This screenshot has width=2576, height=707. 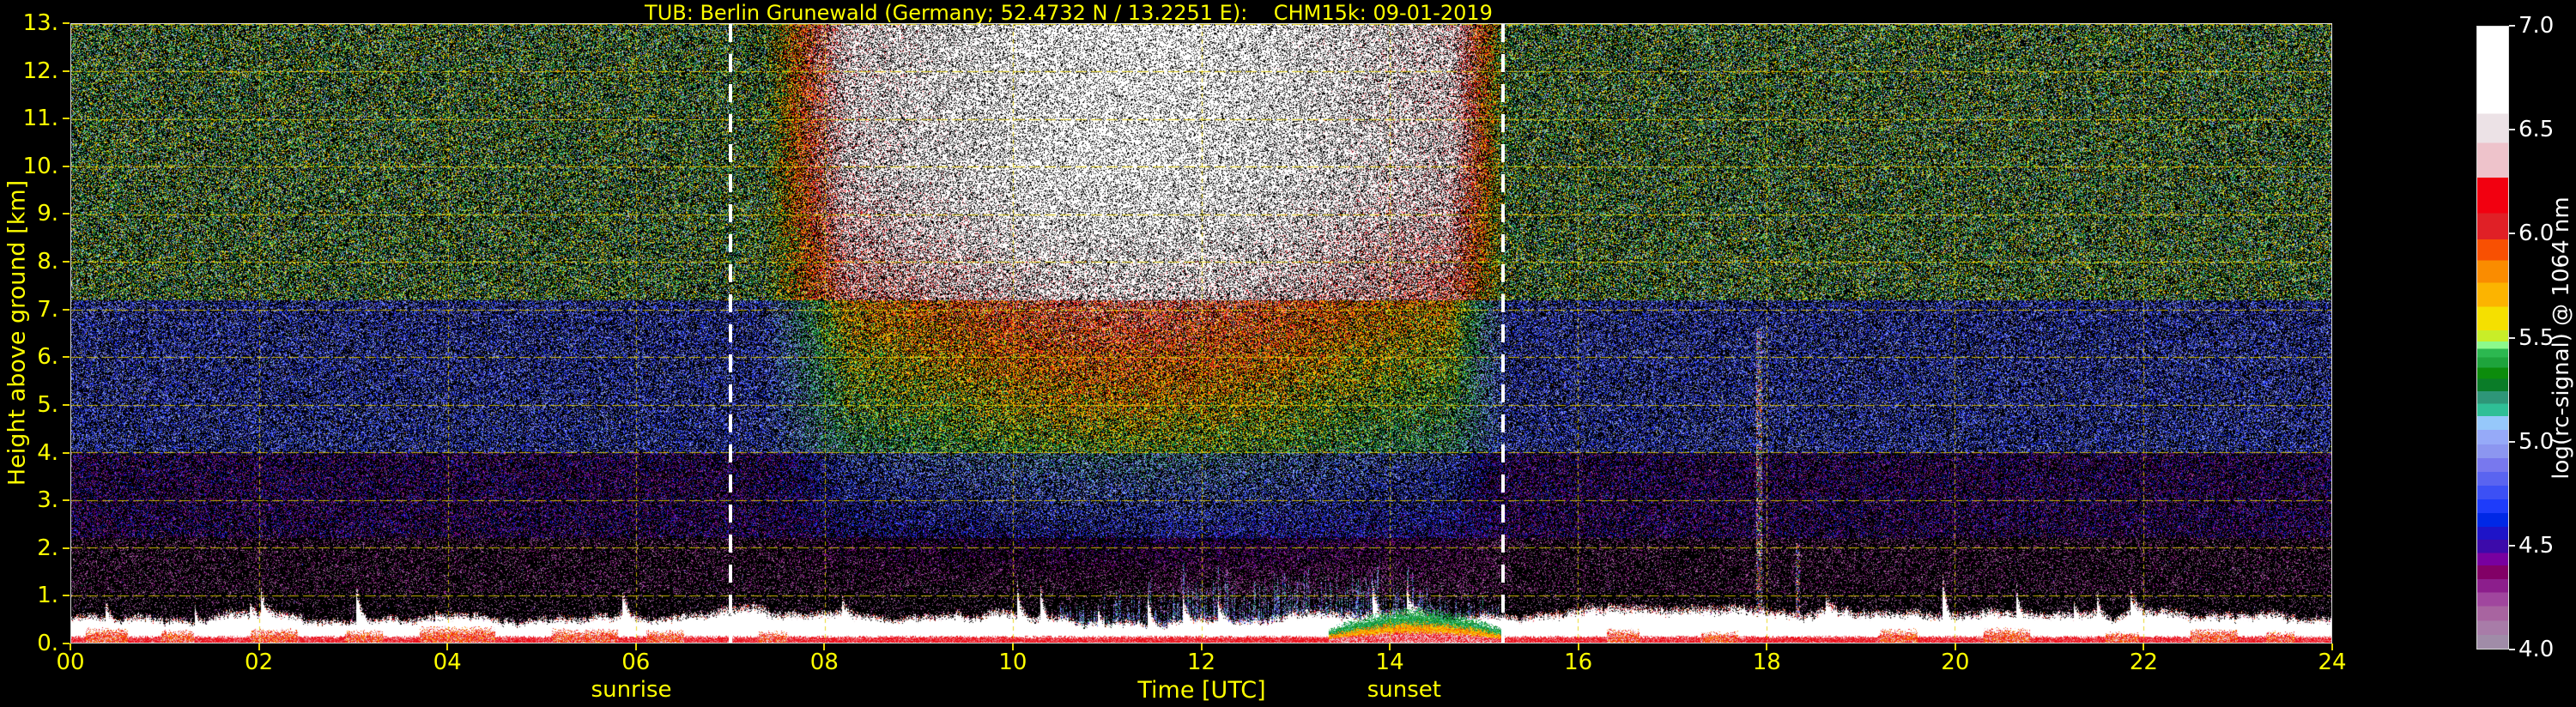 I want to click on x-tick-label: 14, so click(x=1389, y=662).